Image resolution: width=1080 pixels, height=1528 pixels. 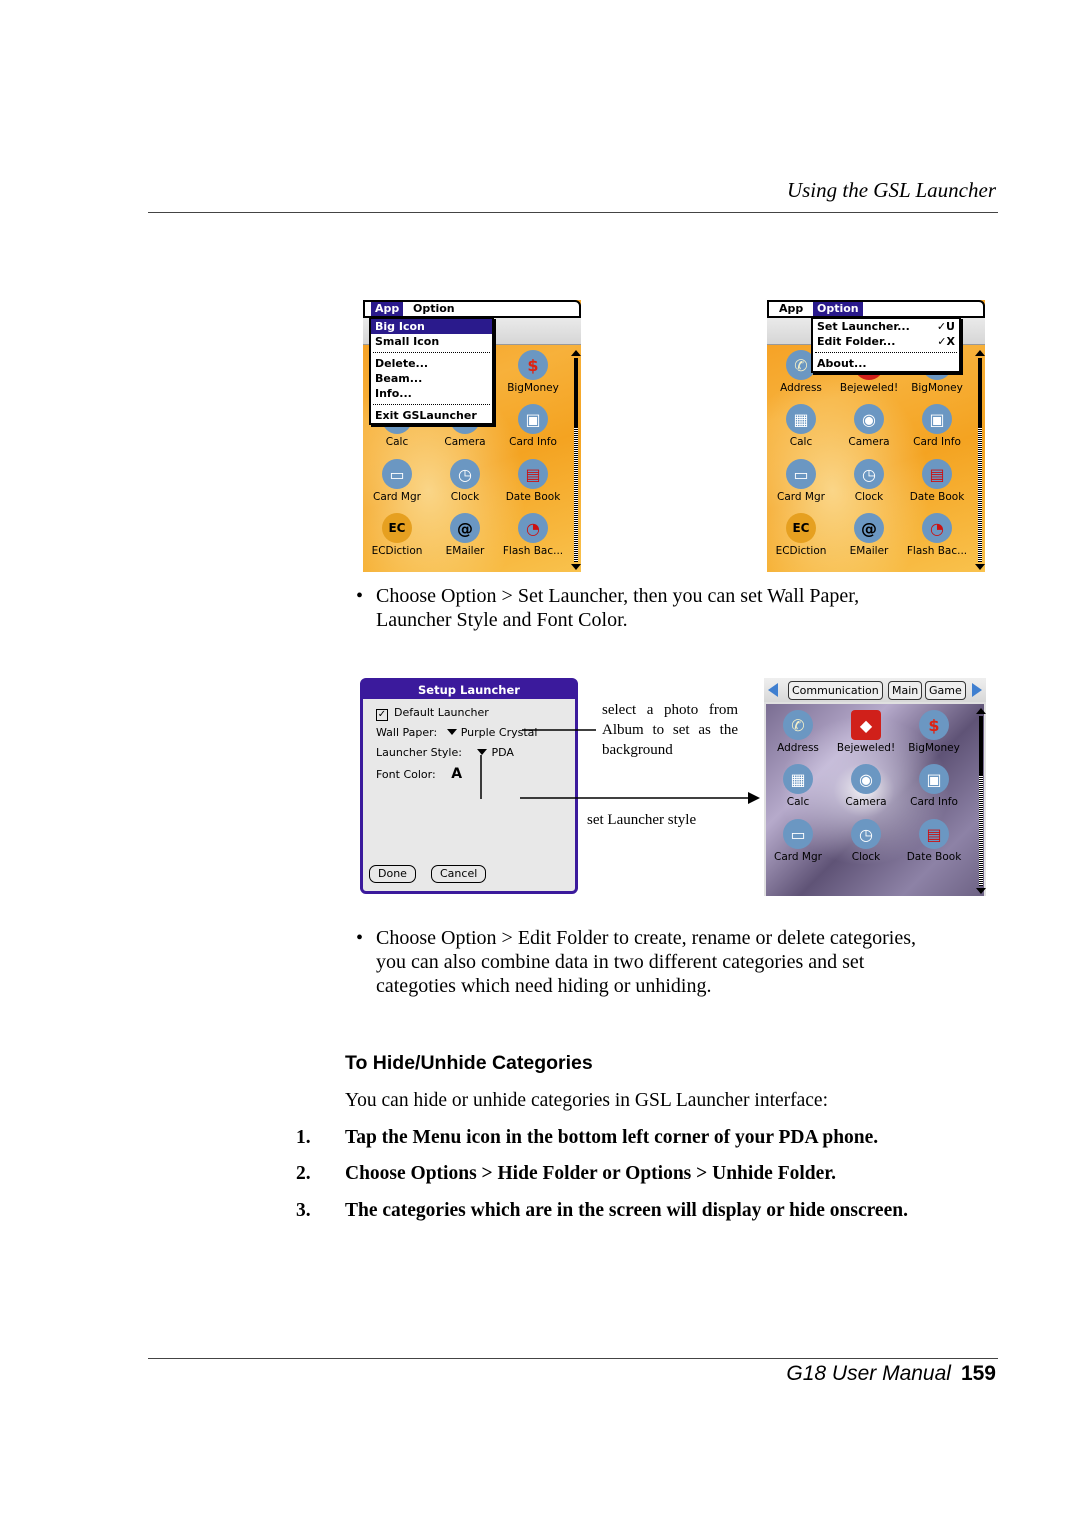 What do you see at coordinates (459, 874) in the screenshot?
I see `cancel-button: Cancel` at bounding box center [459, 874].